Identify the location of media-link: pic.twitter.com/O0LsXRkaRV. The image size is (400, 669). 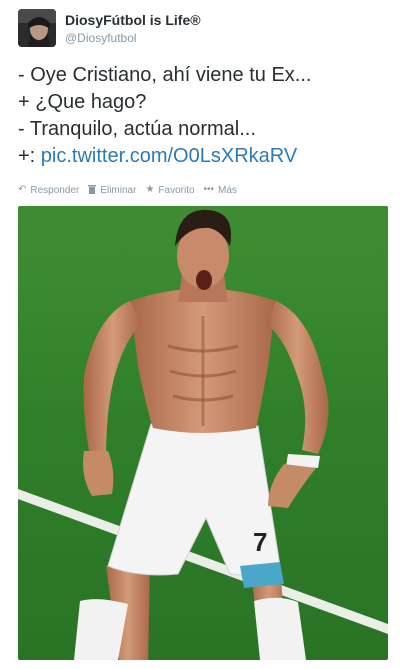
(169, 156).